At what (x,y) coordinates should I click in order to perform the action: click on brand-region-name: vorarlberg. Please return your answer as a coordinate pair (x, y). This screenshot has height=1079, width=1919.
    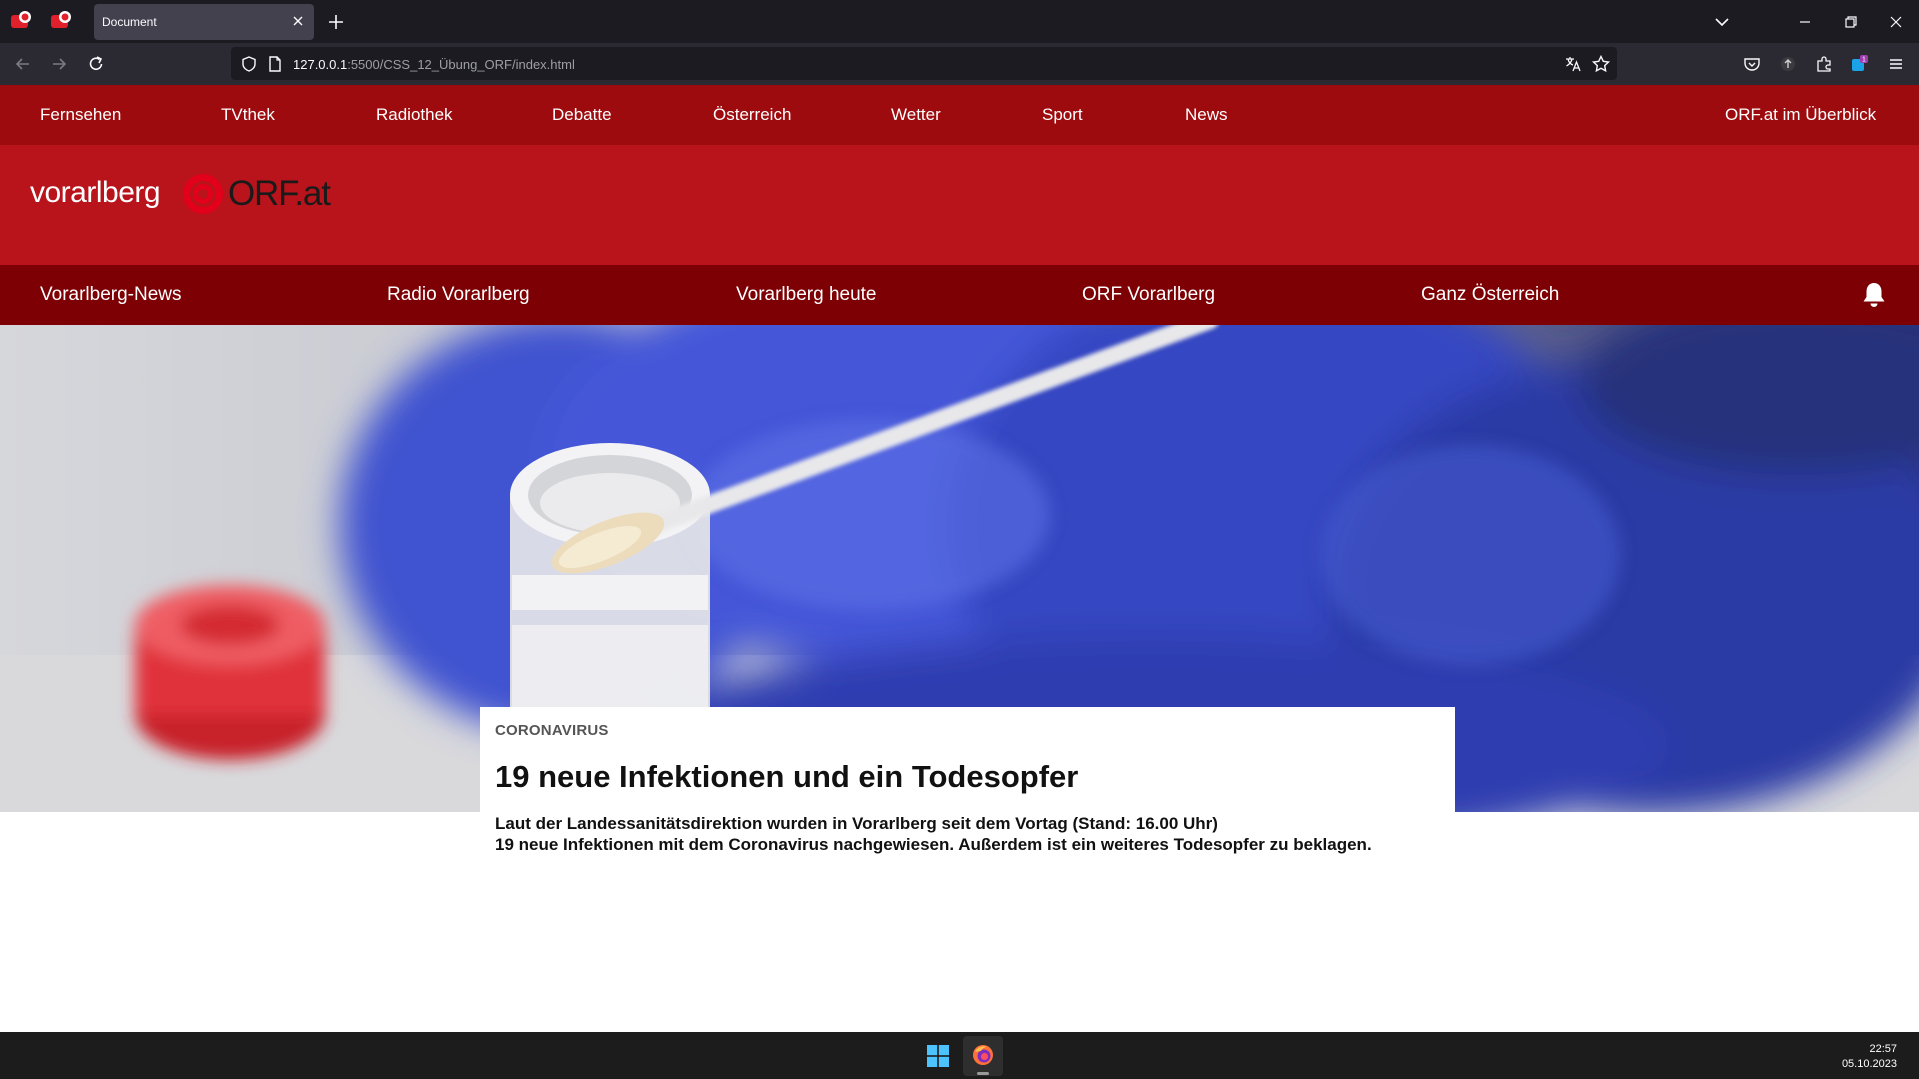
    Looking at the image, I should click on (95, 193).